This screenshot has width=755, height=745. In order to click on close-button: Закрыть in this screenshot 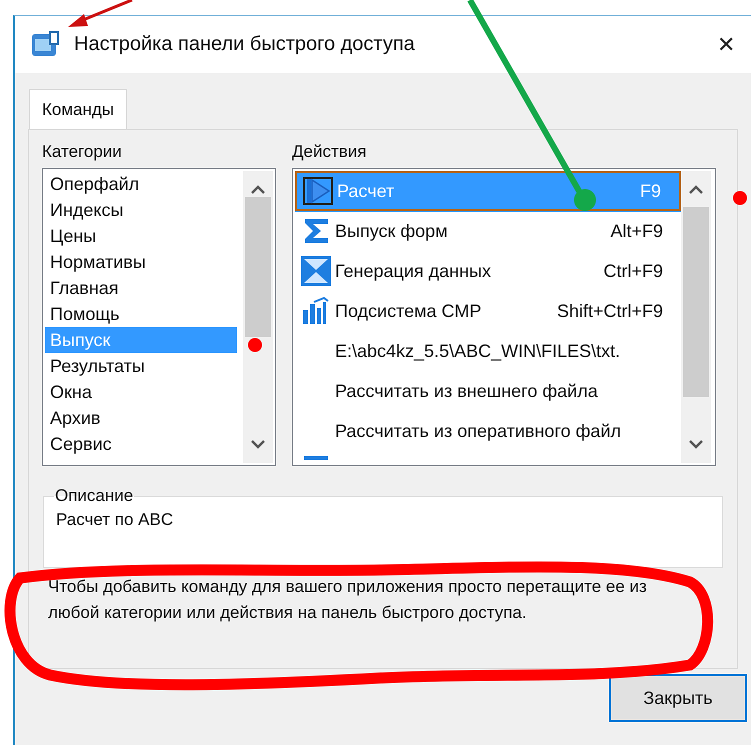, I will do `click(678, 698)`.